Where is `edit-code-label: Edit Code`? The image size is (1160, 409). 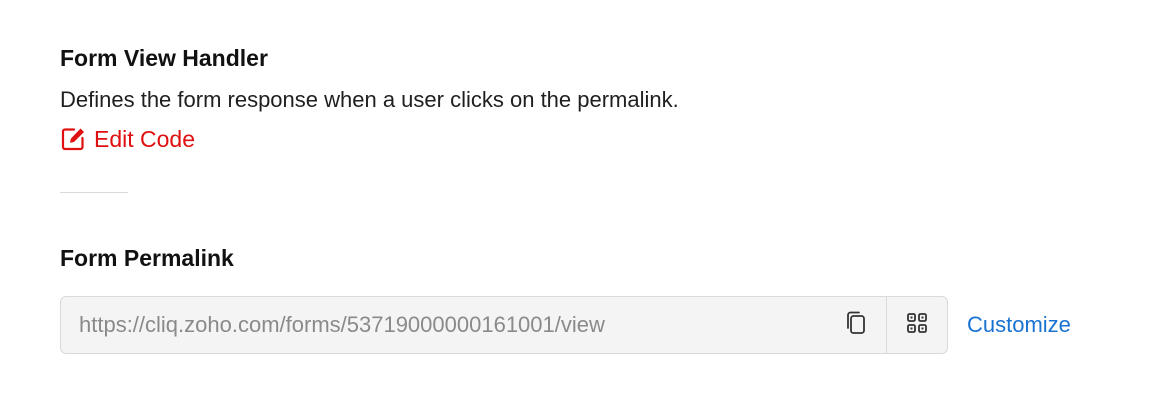
edit-code-label: Edit Code is located at coordinates (145, 139).